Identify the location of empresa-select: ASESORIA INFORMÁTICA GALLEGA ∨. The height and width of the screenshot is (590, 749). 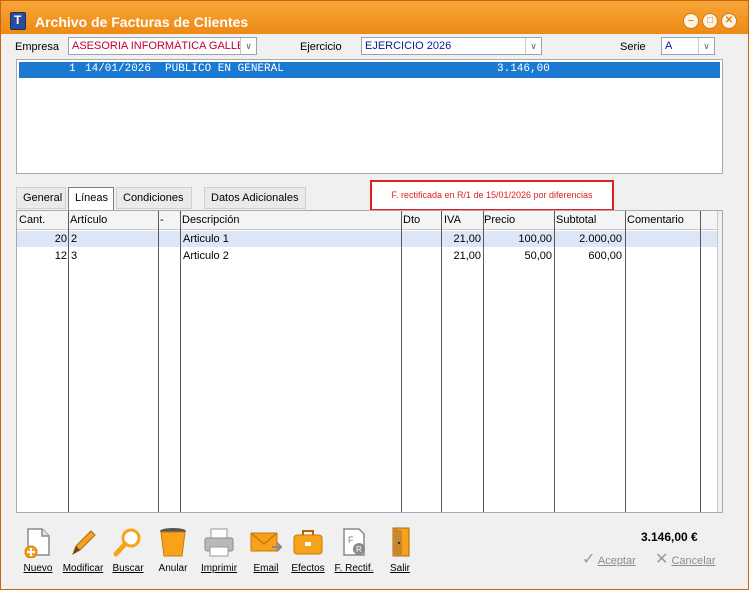
(162, 46).